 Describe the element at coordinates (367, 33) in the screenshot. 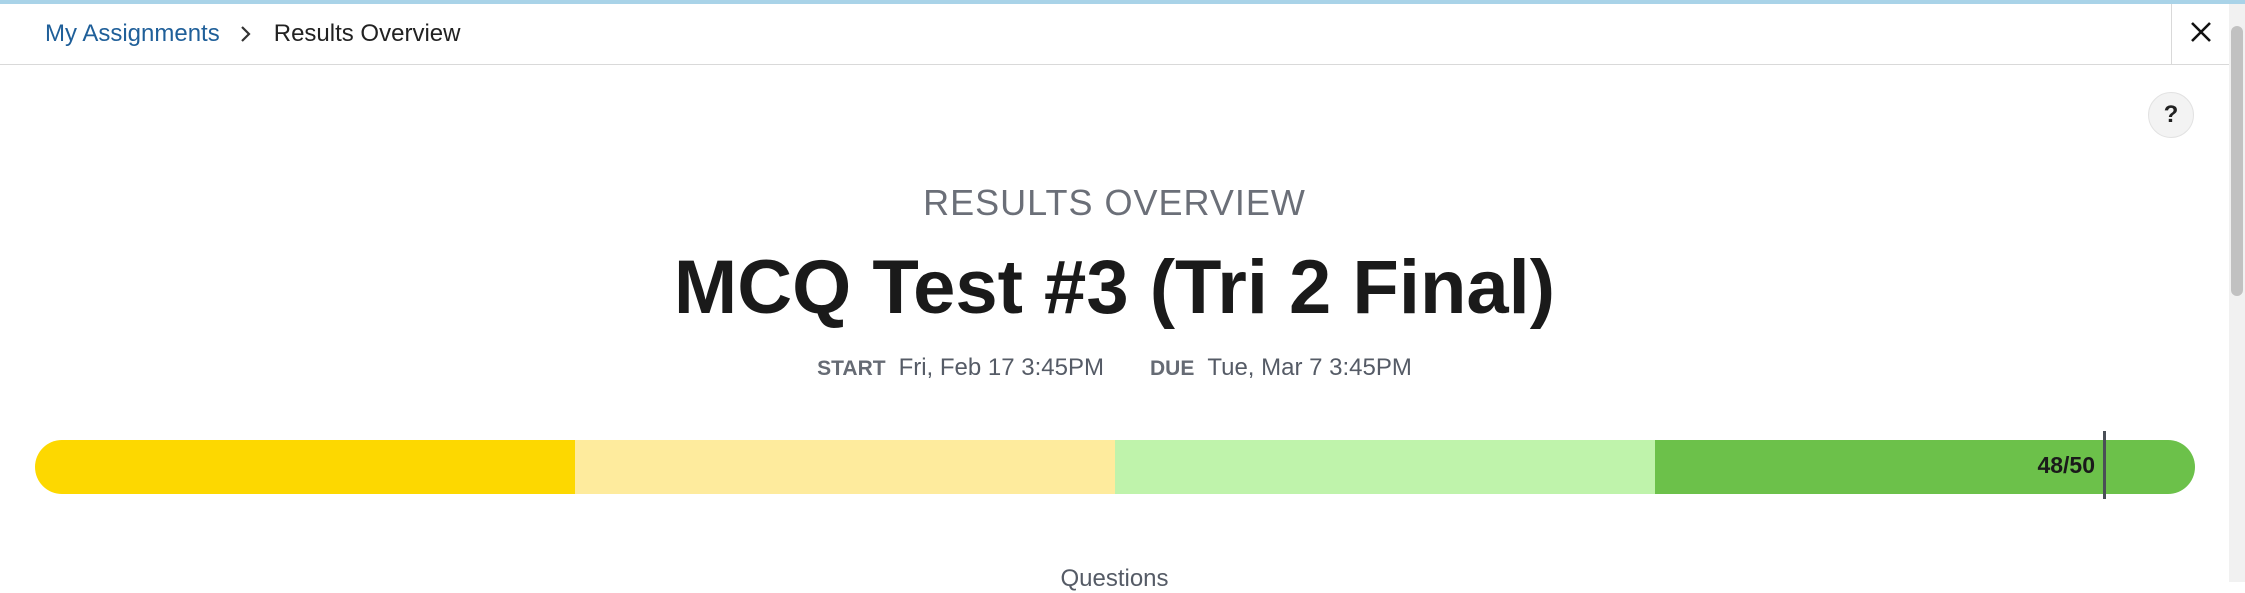

I see `breadcrumb-current: Results Overview` at that location.